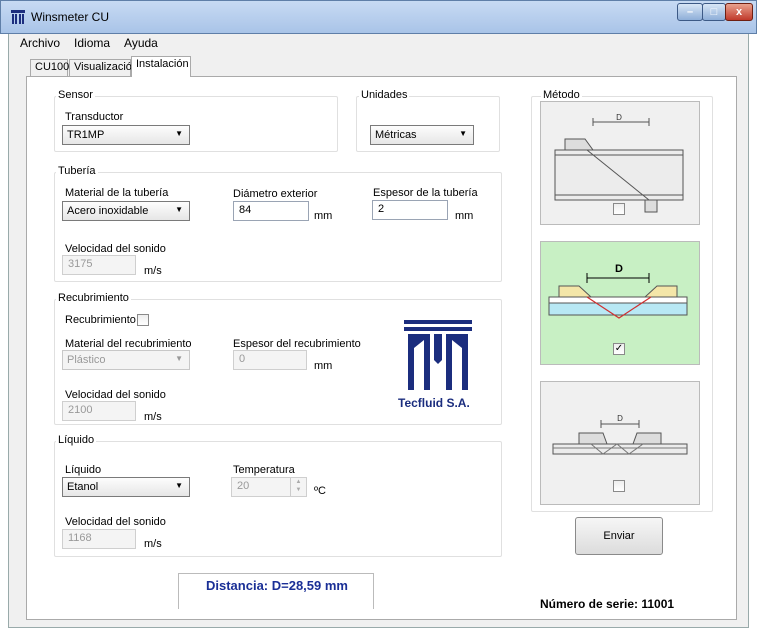 Image resolution: width=757 pixels, height=634 pixels. What do you see at coordinates (264, 470) in the screenshot?
I see `temperatura-label: Temperatura` at bounding box center [264, 470].